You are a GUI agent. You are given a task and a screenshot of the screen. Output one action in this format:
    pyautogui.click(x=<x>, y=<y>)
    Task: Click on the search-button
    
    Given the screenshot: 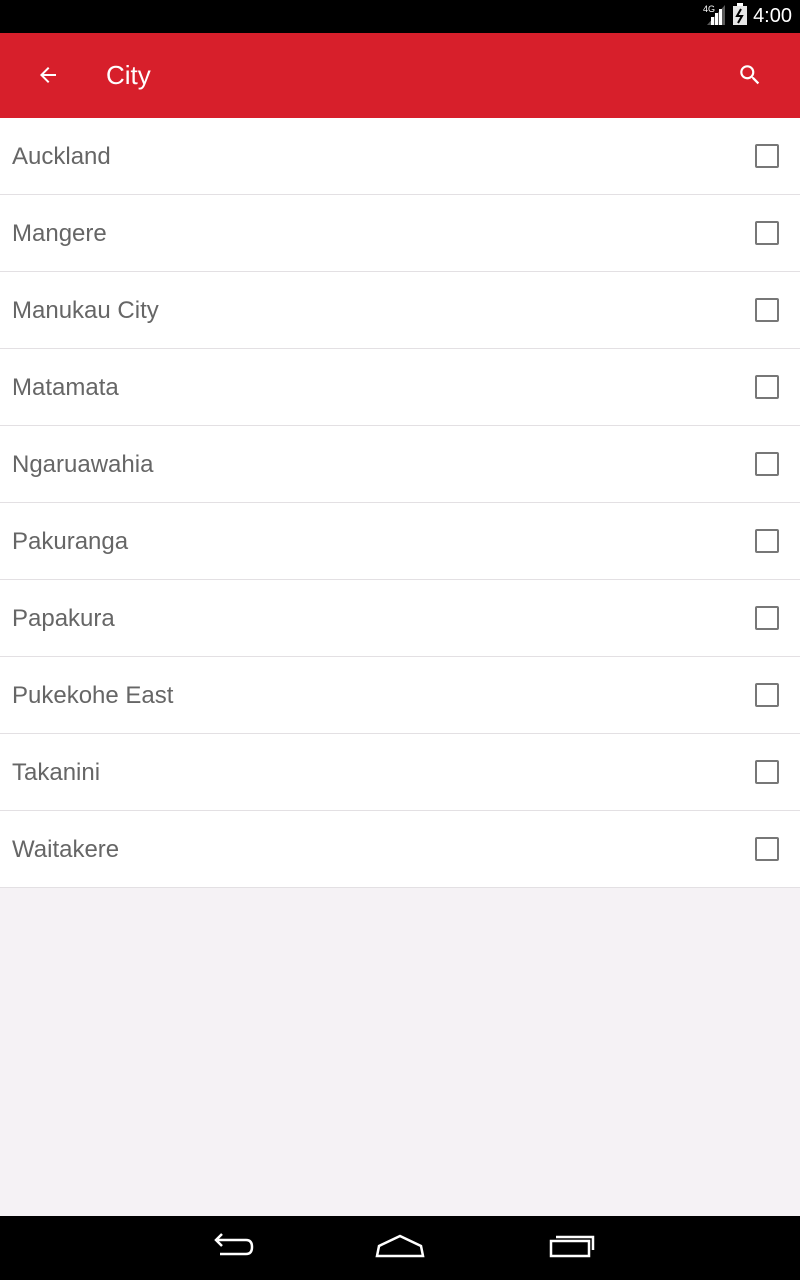 What is the action you would take?
    pyautogui.click(x=750, y=77)
    